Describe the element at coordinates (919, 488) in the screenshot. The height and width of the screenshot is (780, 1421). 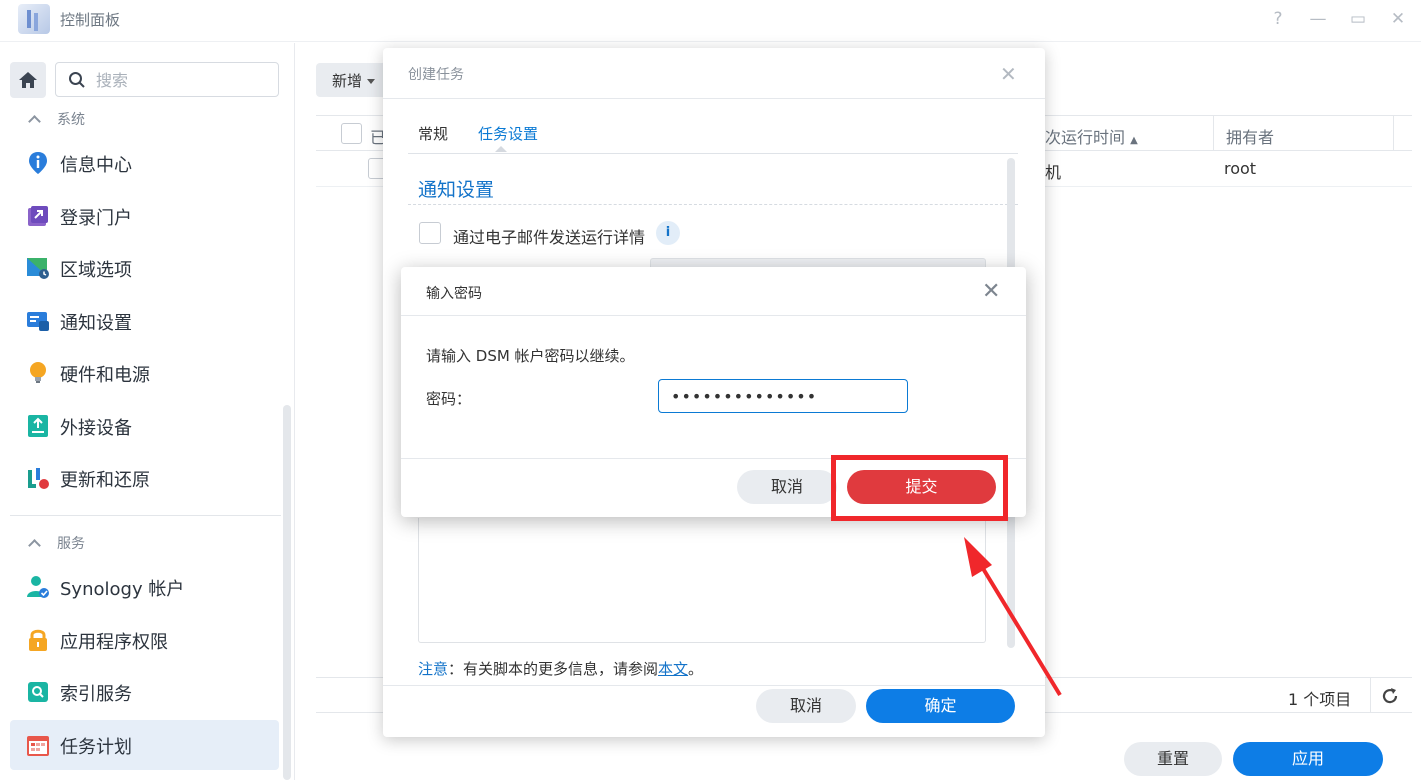
I see `annotation-highlight-box` at that location.